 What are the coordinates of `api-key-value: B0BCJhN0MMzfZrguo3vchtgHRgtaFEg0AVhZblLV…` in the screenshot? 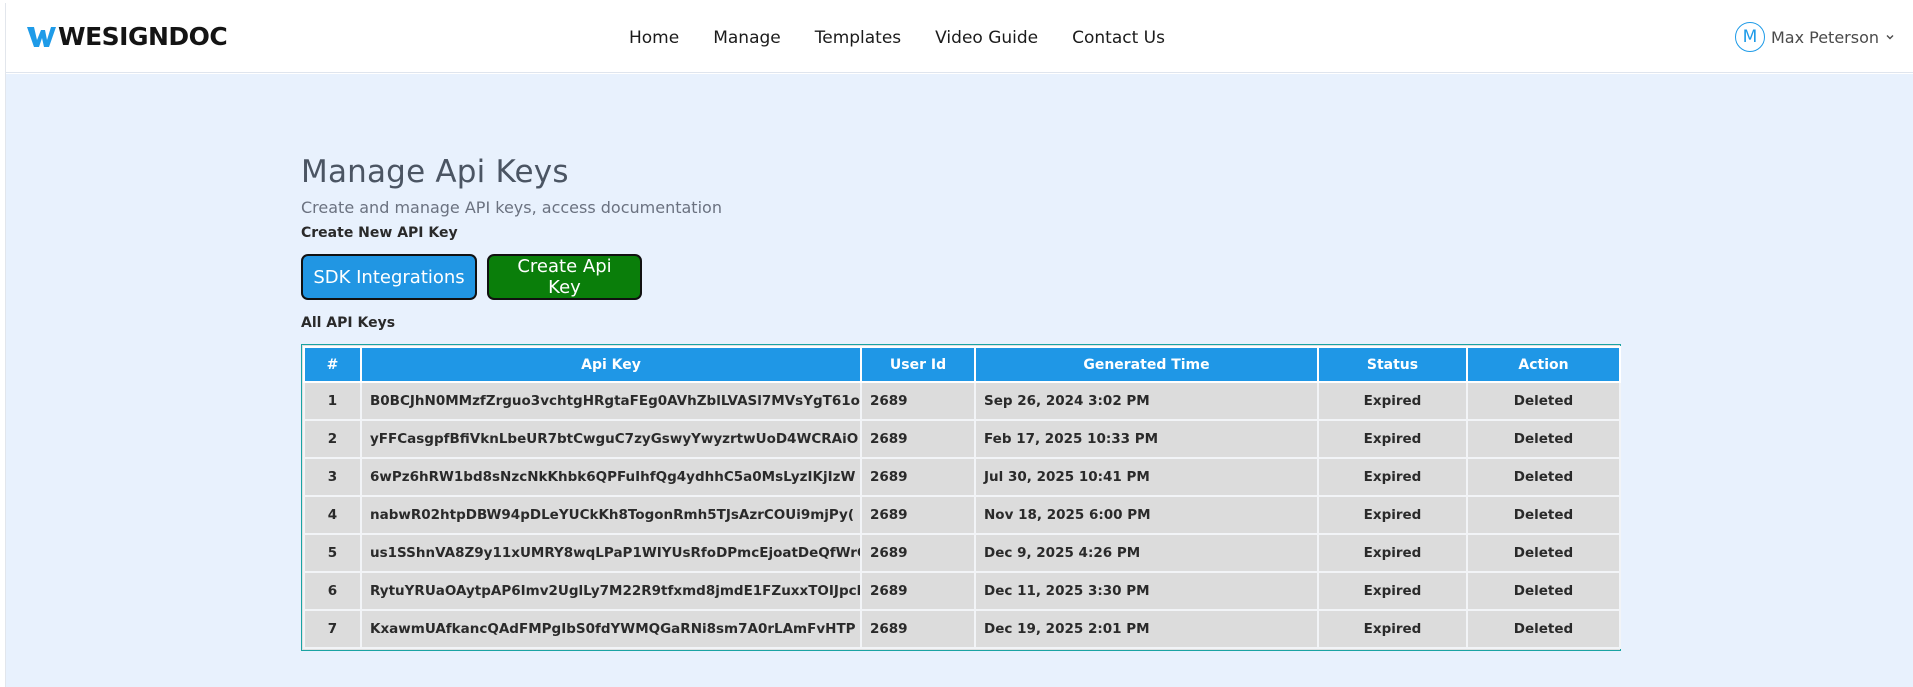 It's located at (611, 401).